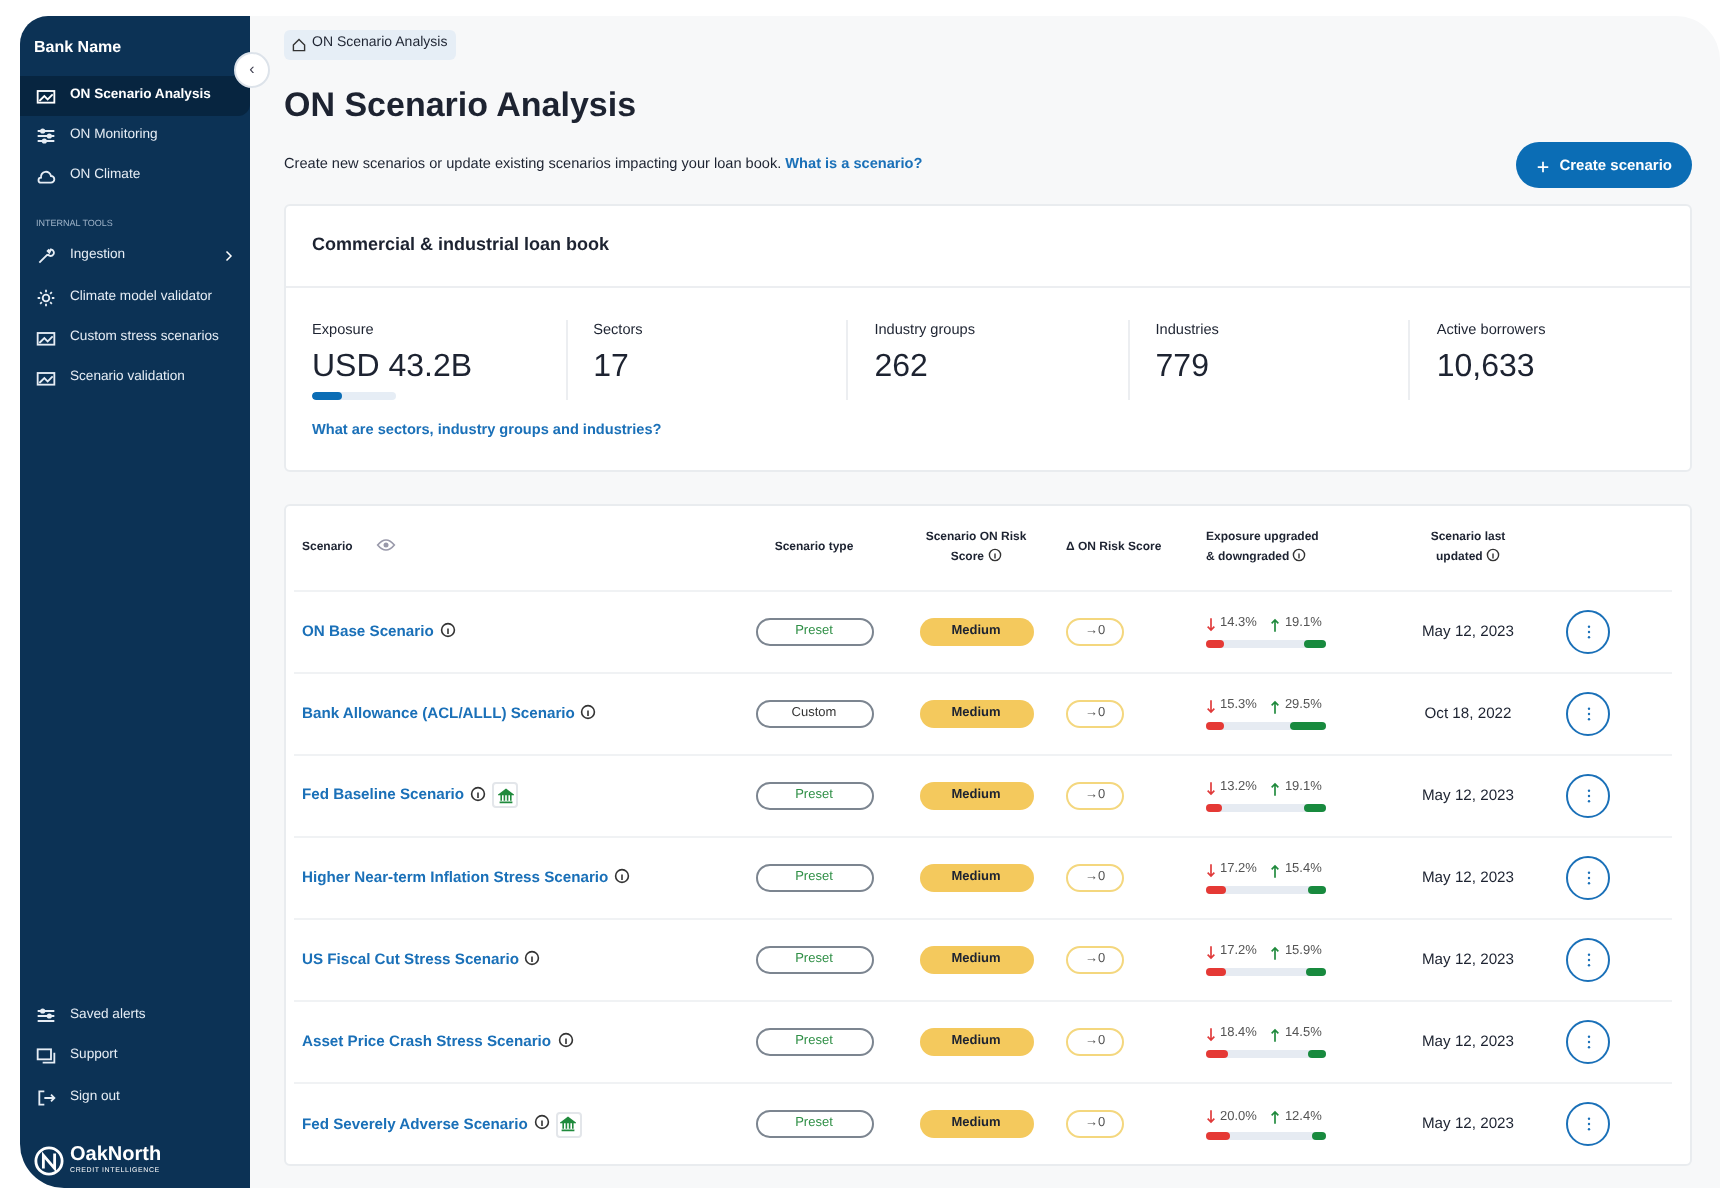  What do you see at coordinates (49, 1160) in the screenshot?
I see `logo-icon` at bounding box center [49, 1160].